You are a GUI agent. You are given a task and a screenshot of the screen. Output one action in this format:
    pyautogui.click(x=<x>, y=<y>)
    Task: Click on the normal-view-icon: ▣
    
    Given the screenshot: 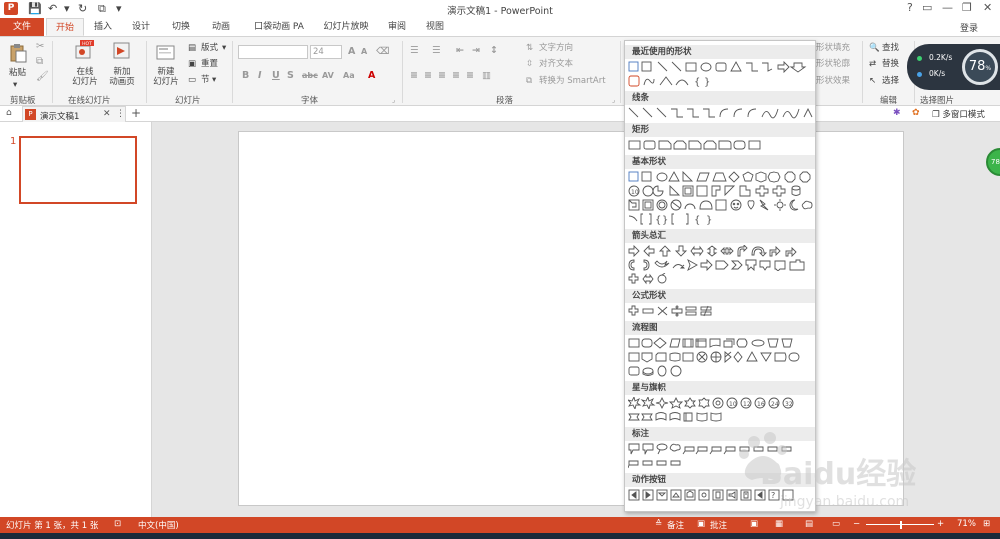 What is the action you would take?
    pyautogui.click(x=754, y=524)
    